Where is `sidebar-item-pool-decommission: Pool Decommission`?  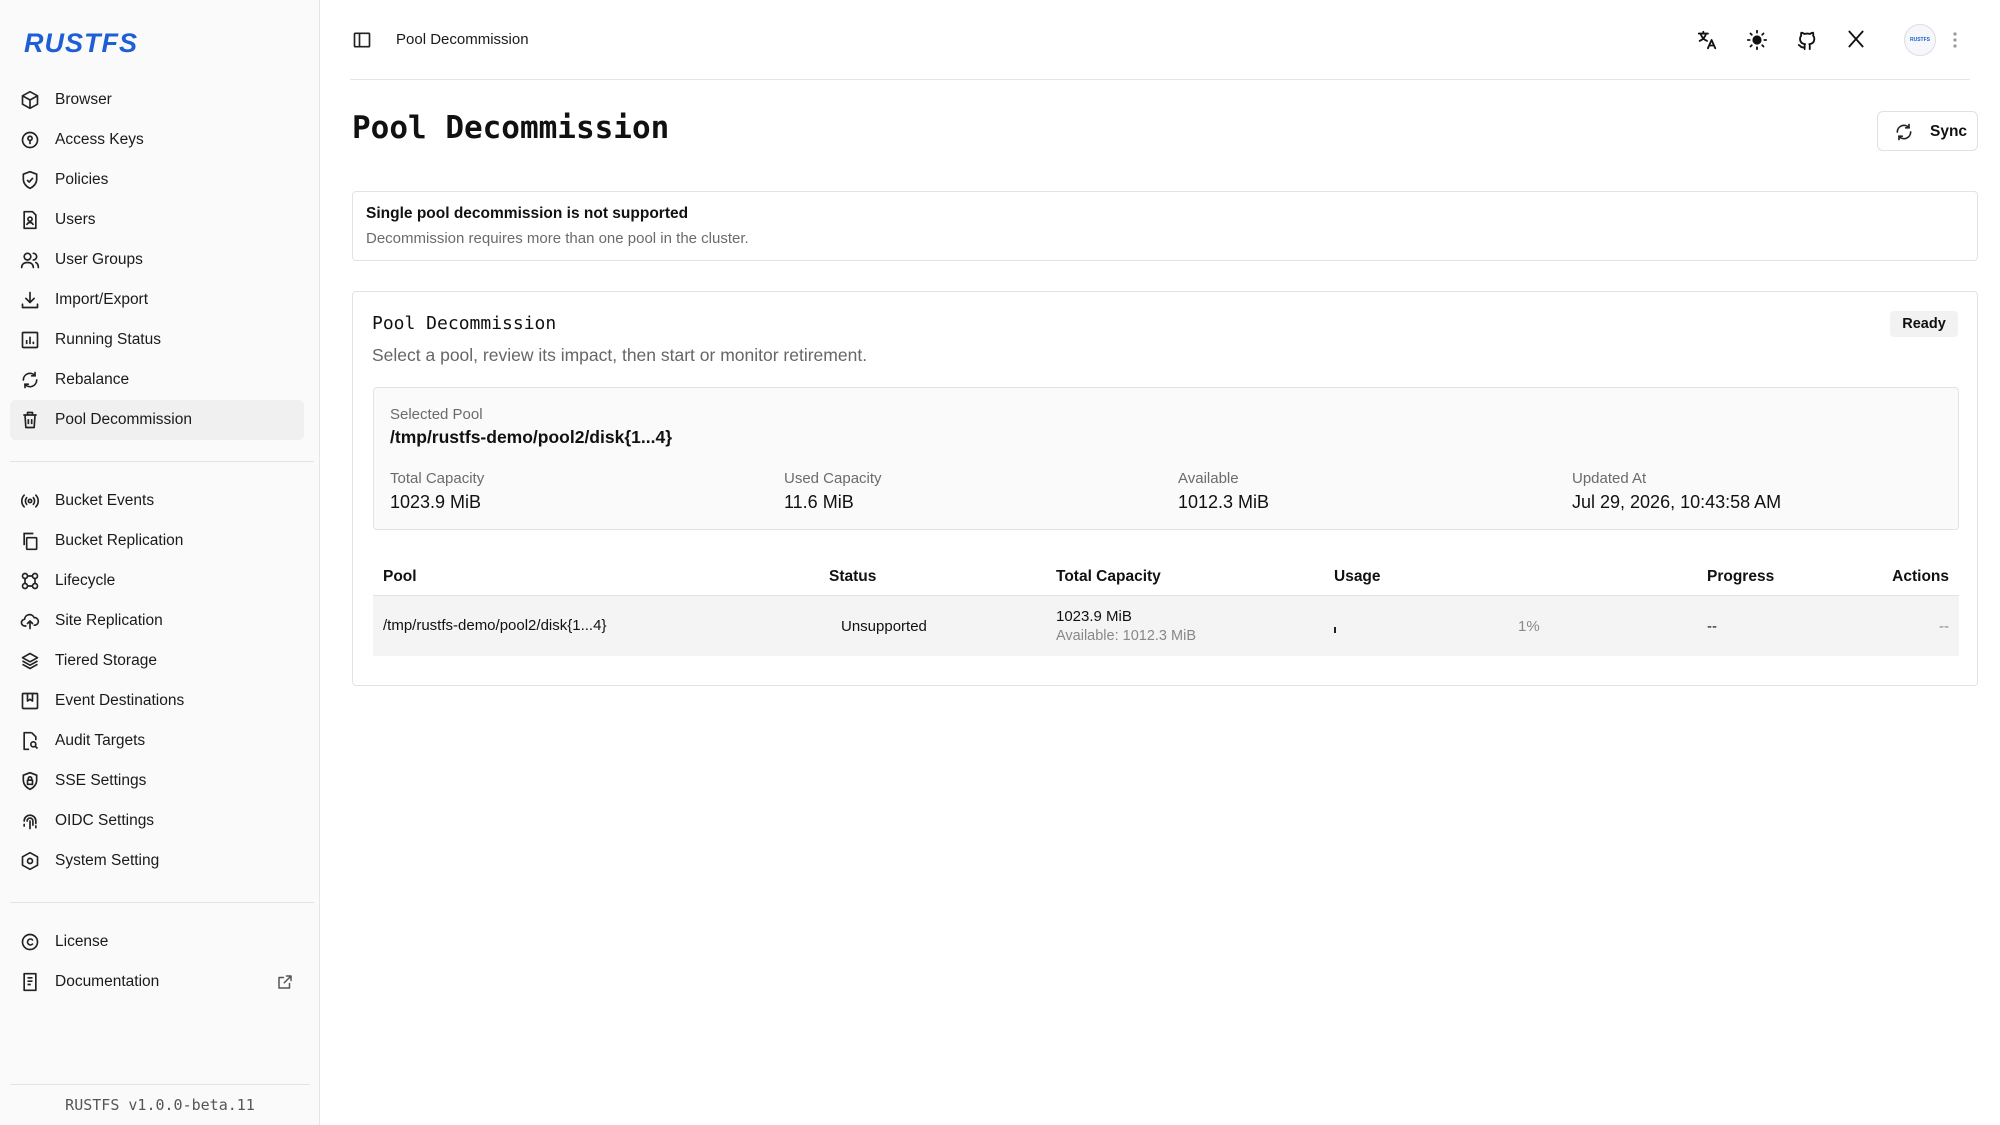 sidebar-item-pool-decommission: Pool Decommission is located at coordinates (157, 420).